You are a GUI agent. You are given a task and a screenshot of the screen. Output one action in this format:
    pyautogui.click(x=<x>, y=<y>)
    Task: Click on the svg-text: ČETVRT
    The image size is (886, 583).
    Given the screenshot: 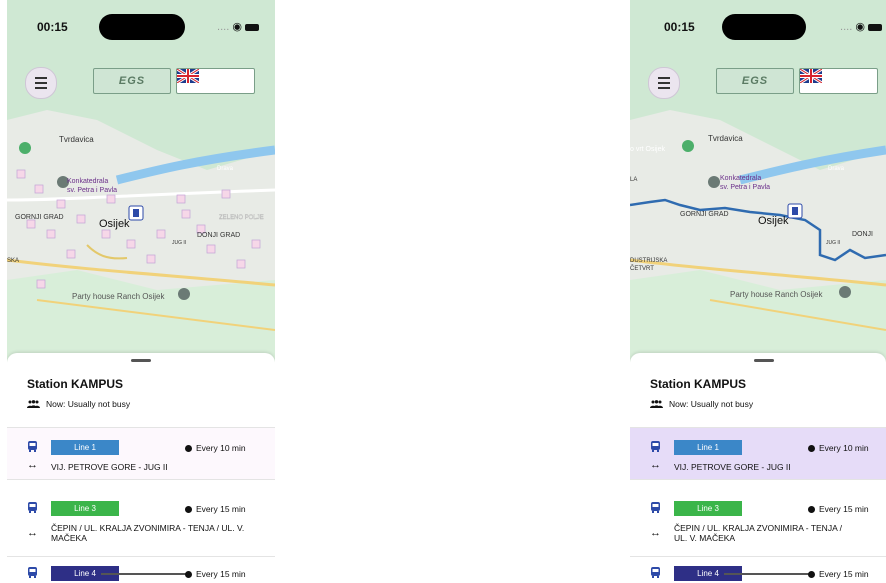 What is the action you would take?
    pyautogui.click(x=642, y=268)
    